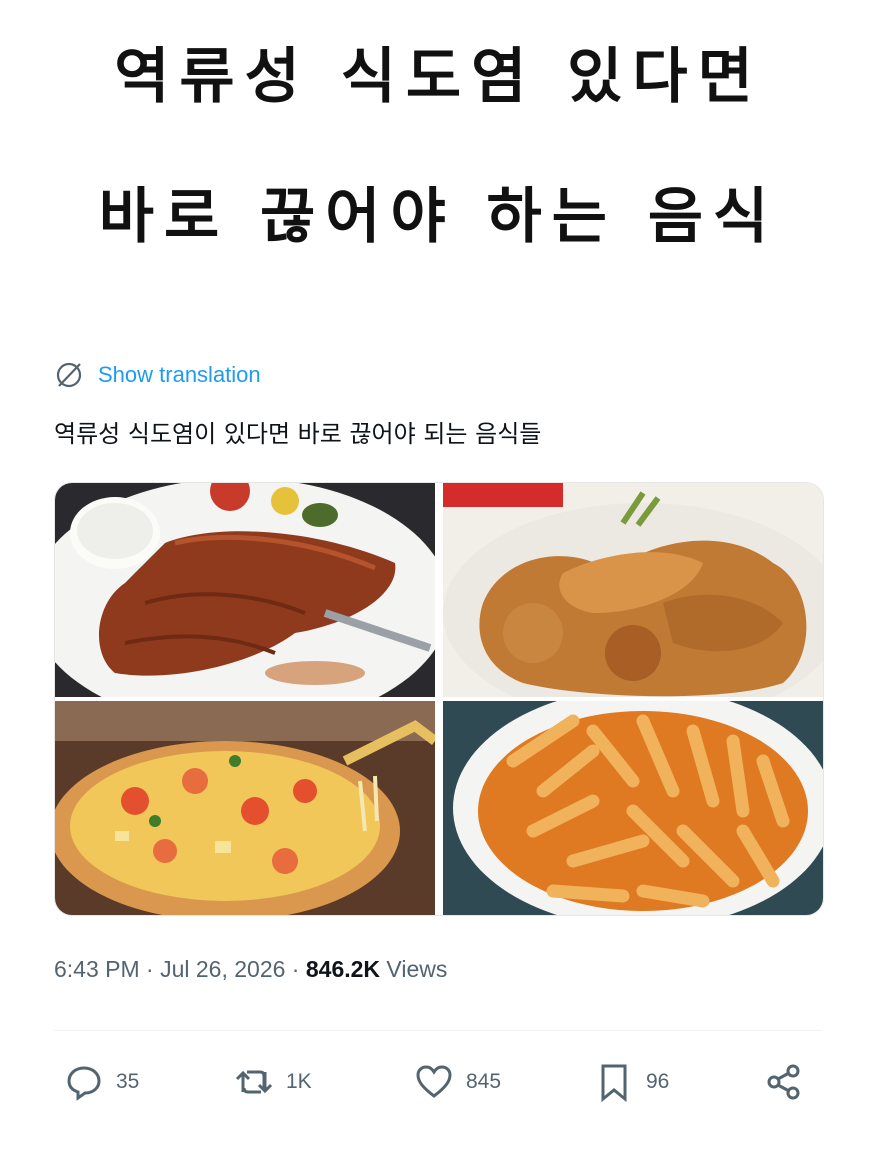 This screenshot has width=877, height=1152. What do you see at coordinates (299, 1081) in the screenshot?
I see `retweet-count: 1K` at bounding box center [299, 1081].